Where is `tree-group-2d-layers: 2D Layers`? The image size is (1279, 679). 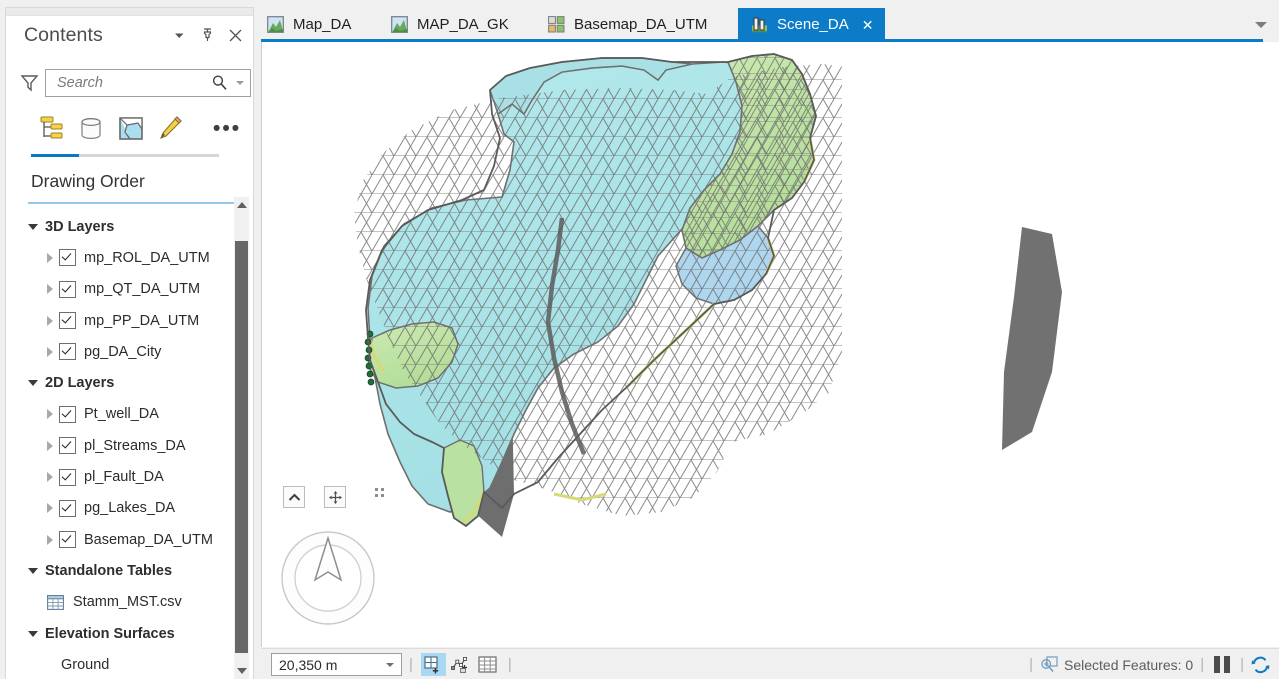
tree-group-2d-layers: 2D Layers is located at coordinates (120, 382).